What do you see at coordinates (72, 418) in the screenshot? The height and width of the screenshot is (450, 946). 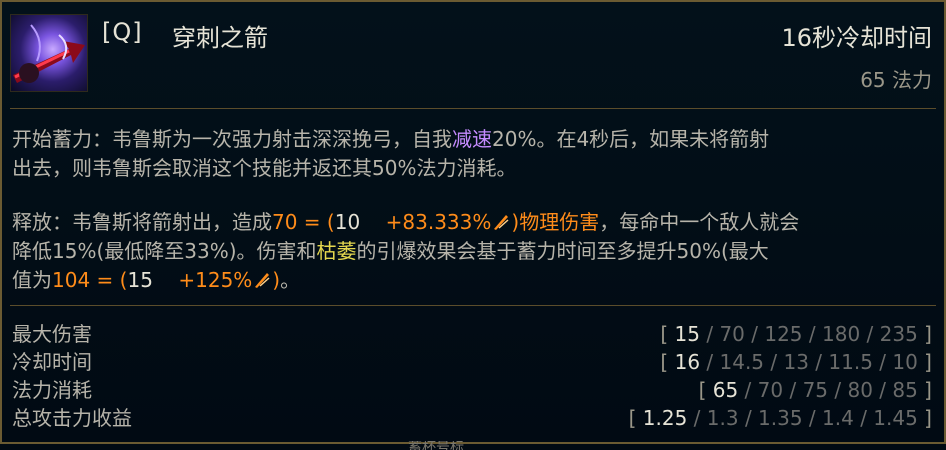 I see `stat-label: 总攻击力收益` at bounding box center [72, 418].